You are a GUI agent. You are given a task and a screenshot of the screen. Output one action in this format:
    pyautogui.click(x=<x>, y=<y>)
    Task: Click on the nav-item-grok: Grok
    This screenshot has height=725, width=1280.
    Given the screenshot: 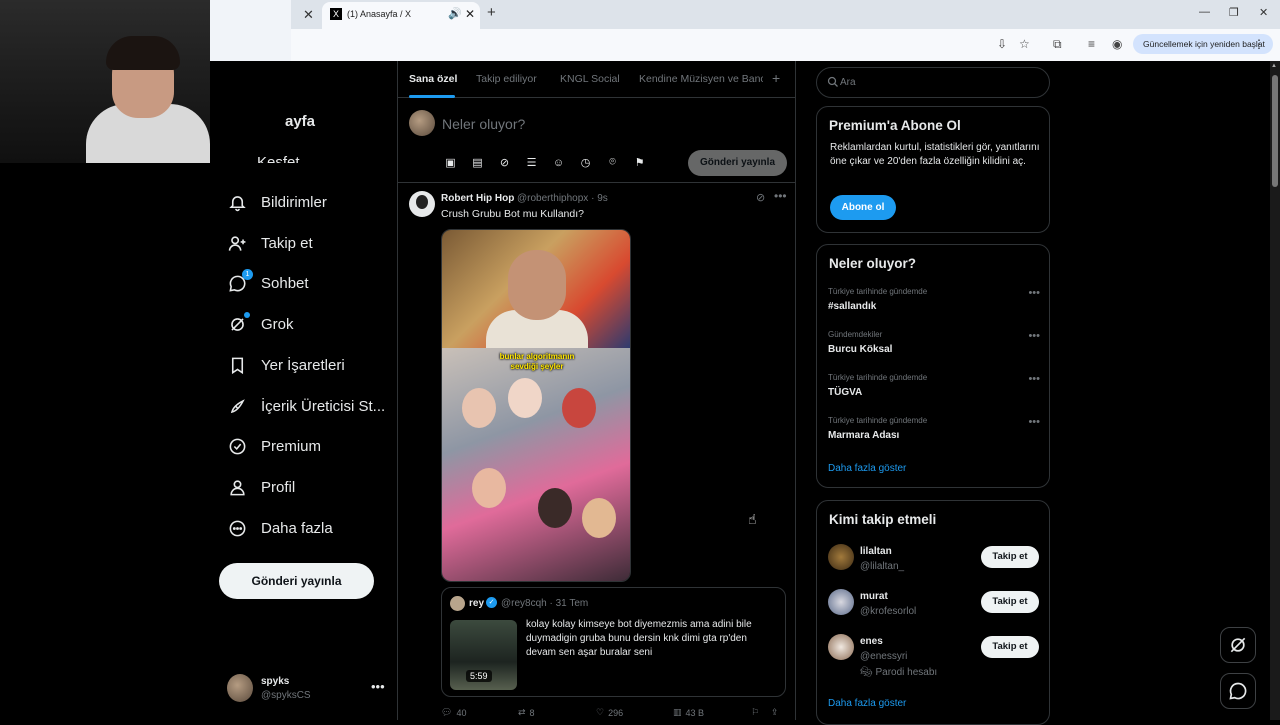 What is the action you would take?
    pyautogui.click(x=256, y=324)
    